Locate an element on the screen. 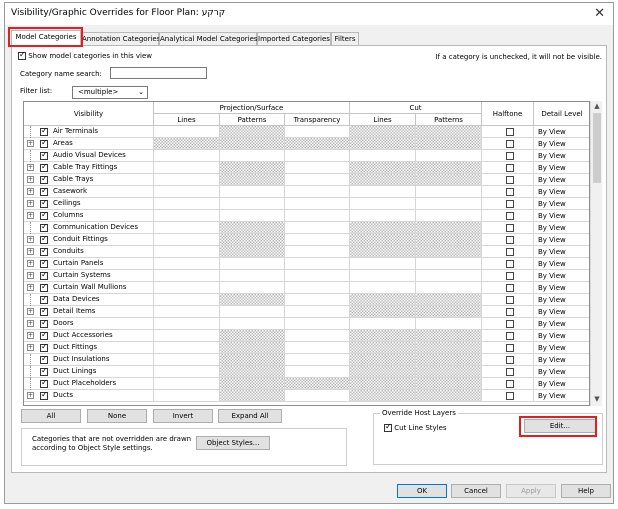 The width and height of the screenshot is (618, 509). table-row: + Ceilings By View is located at coordinates (306, 204).